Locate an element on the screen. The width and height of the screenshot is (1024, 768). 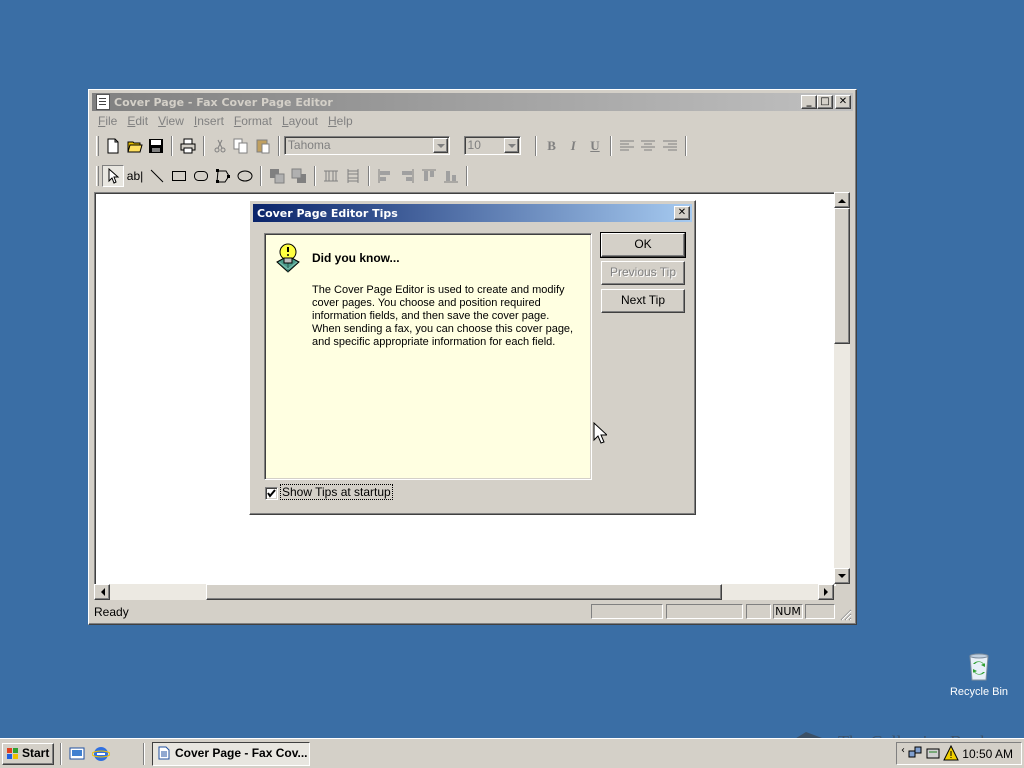
dialog-titlebar: Cover Page Editor Tips ✕ is located at coordinates (472, 213).